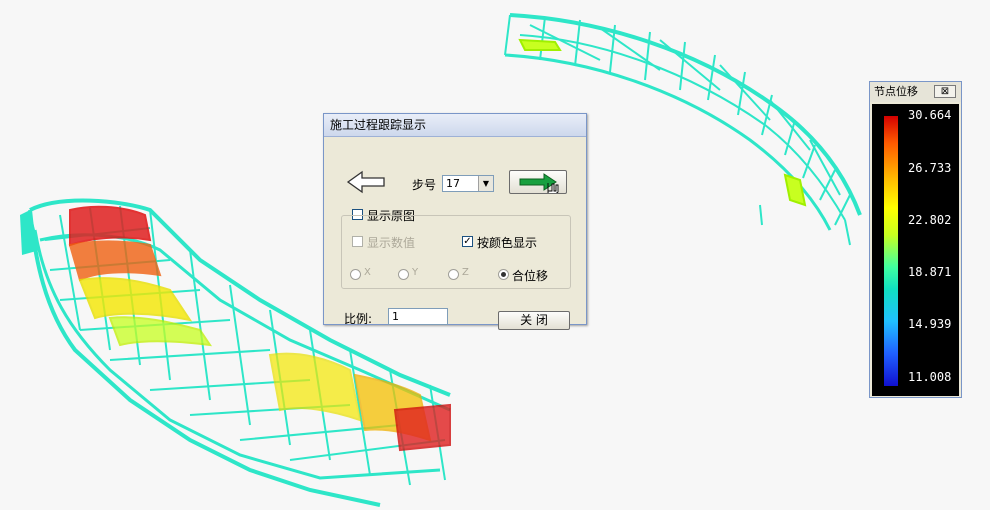  Describe the element at coordinates (930, 272) in the screenshot. I see `legend-tick: 18.871` at that location.